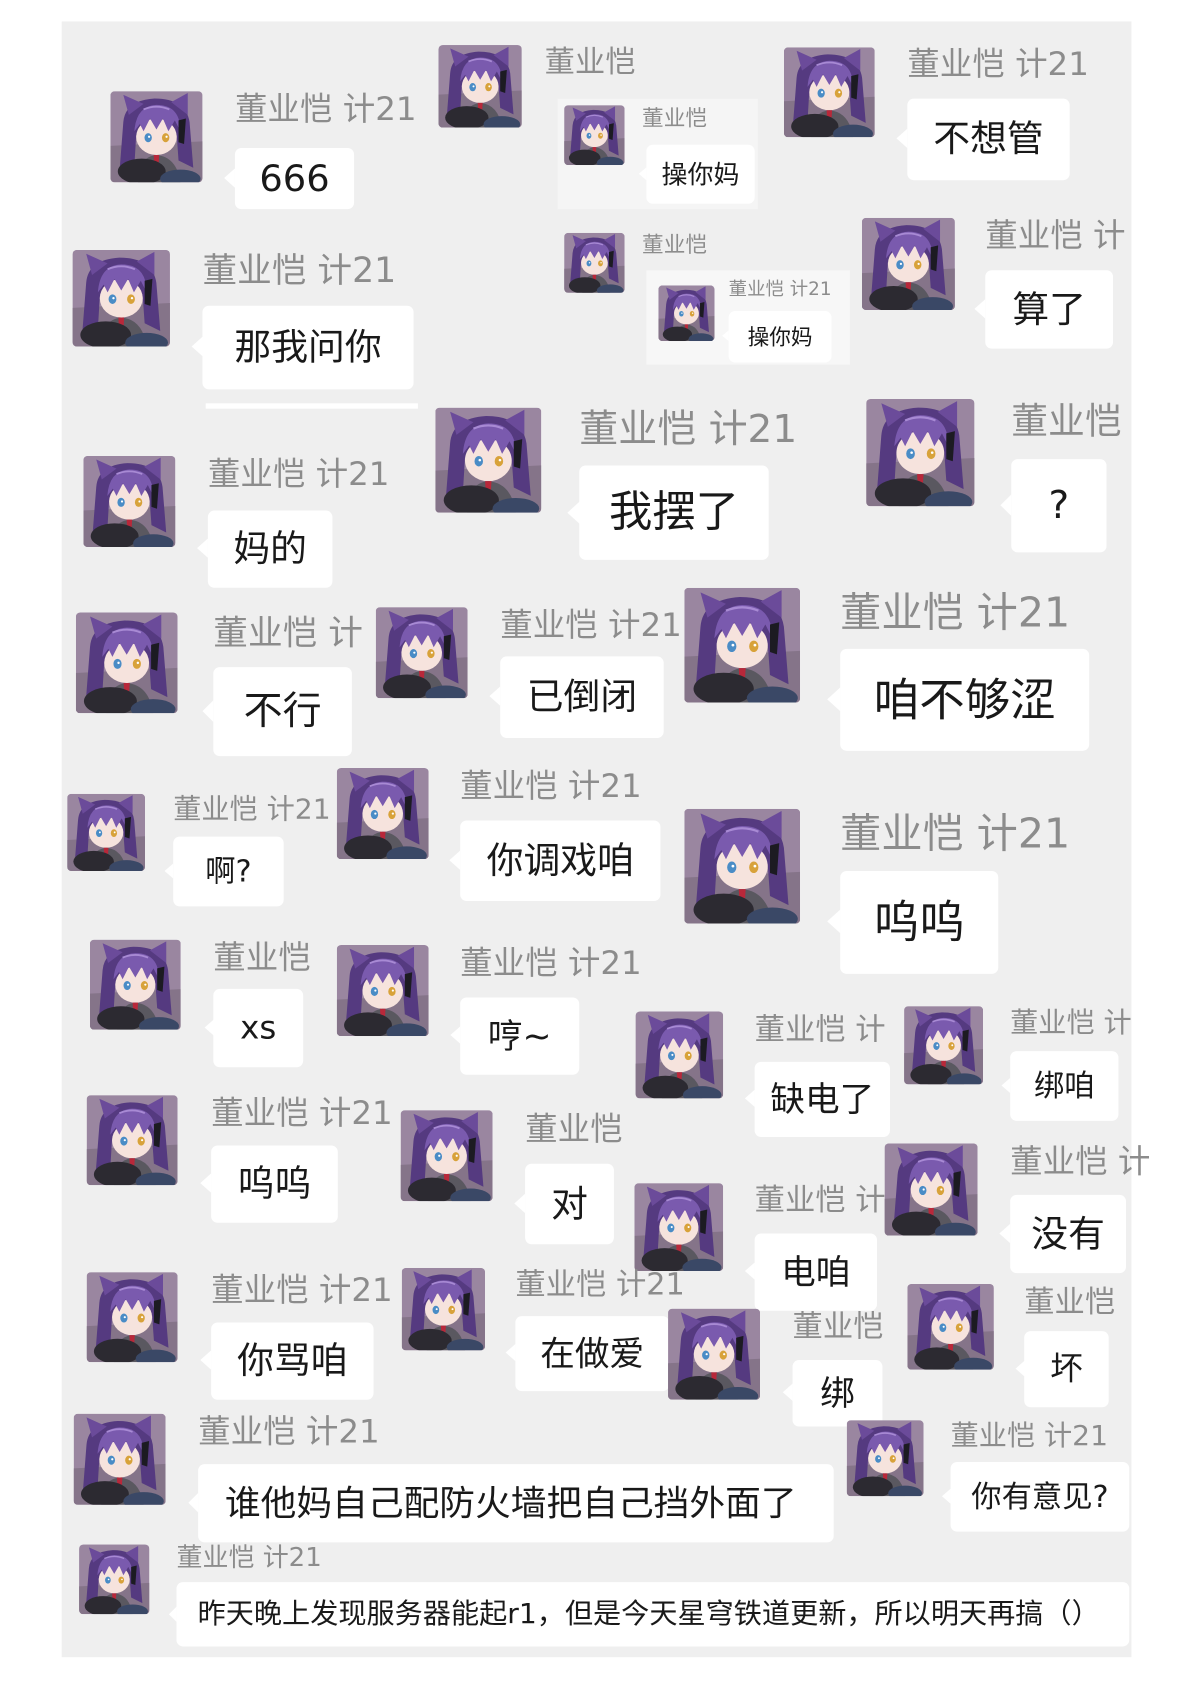 The image size is (1191, 1684). Describe the element at coordinates (555, 860) in the screenshot. I see `message-bubble: 你调戏咱` at that location.